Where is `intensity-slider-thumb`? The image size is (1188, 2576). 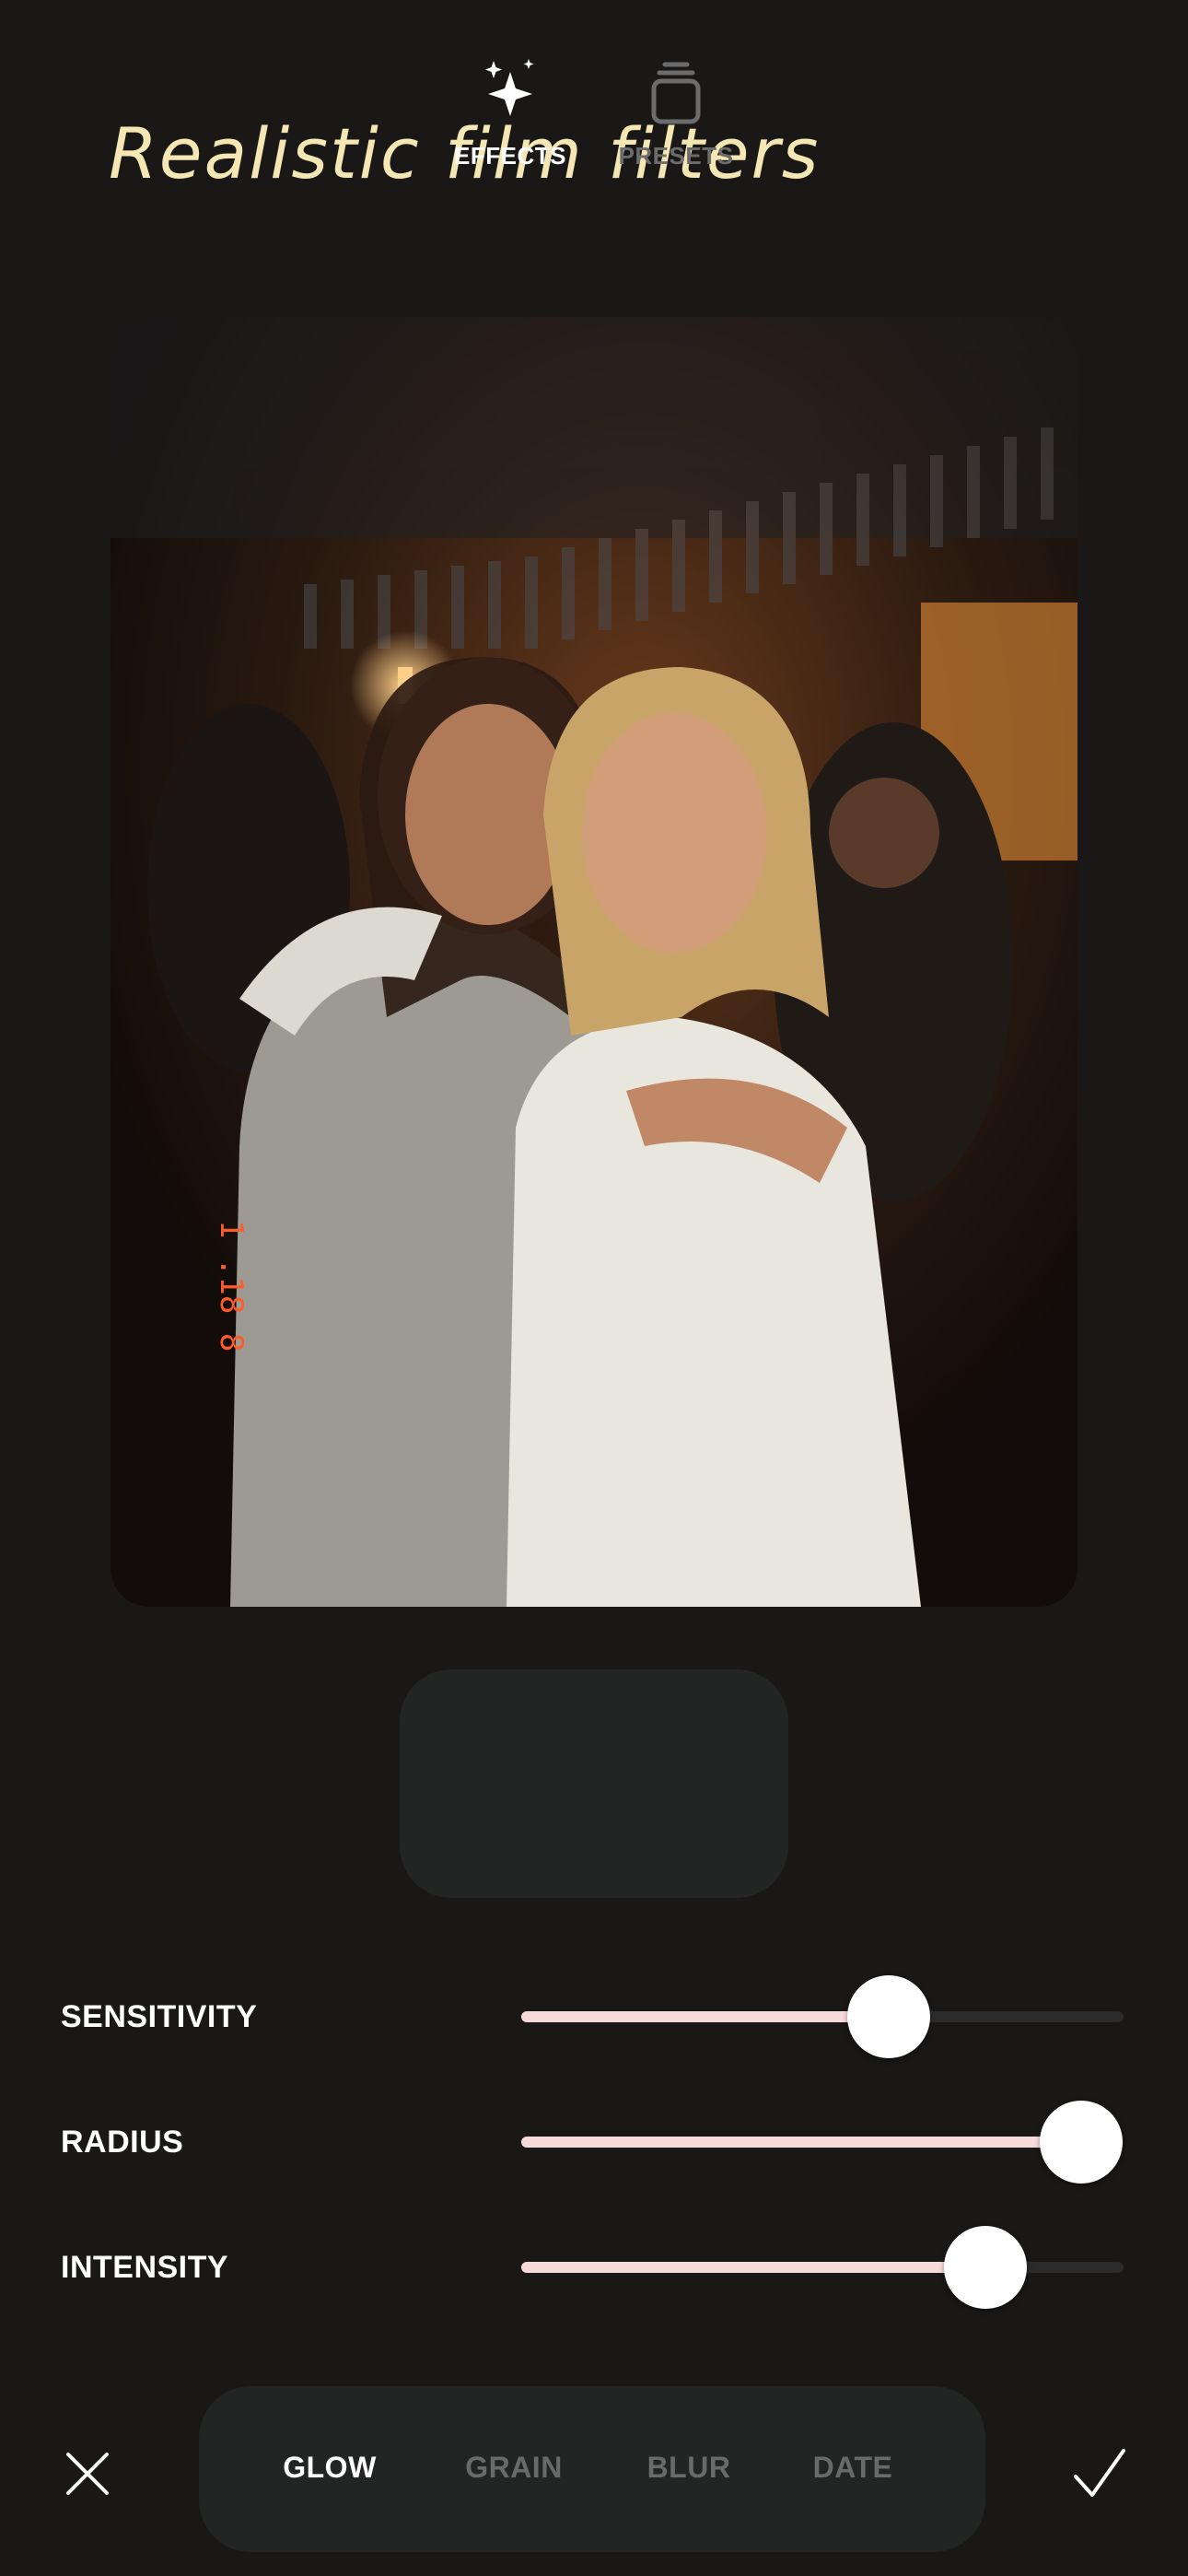 intensity-slider-thumb is located at coordinates (985, 2267).